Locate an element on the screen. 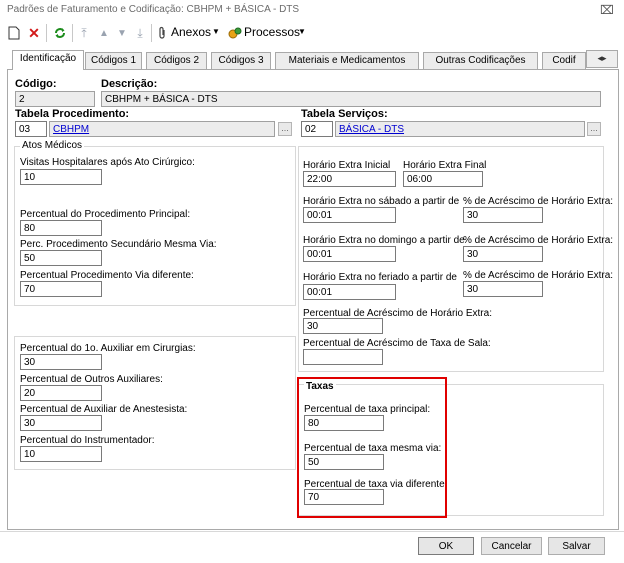 The image size is (624, 563). anexos-menu: Anexos is located at coordinates (191, 32).